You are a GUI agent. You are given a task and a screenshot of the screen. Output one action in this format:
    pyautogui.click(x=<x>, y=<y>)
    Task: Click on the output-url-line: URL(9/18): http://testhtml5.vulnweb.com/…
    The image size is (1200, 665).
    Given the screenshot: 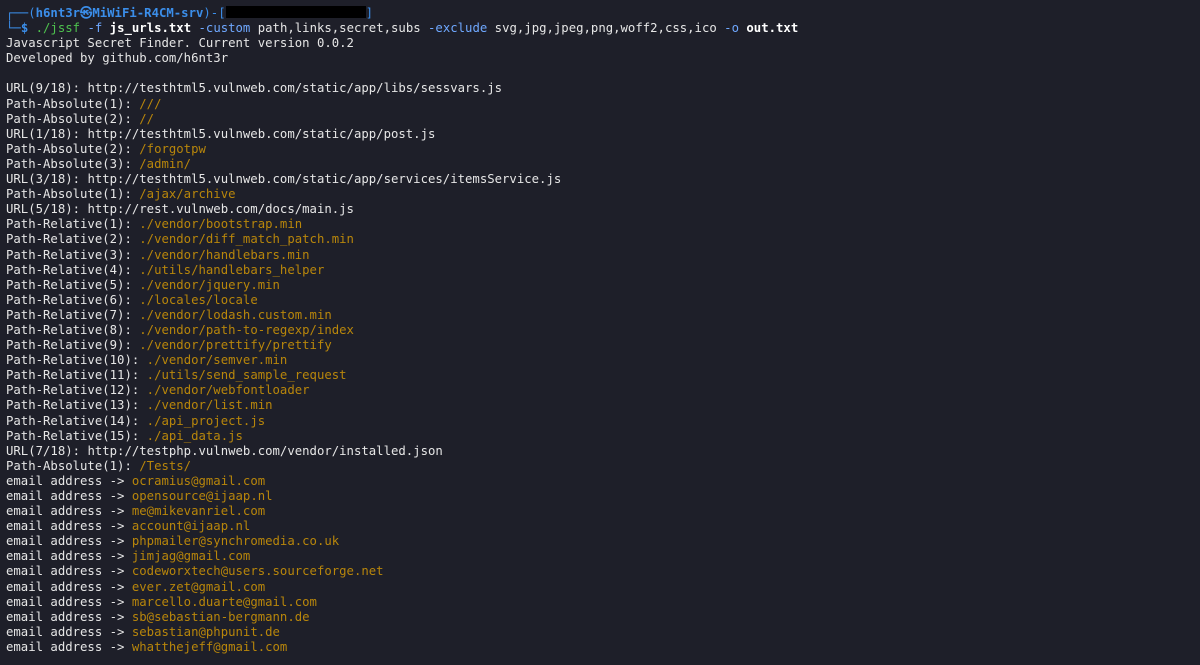 What is the action you would take?
    pyautogui.click(x=600, y=88)
    